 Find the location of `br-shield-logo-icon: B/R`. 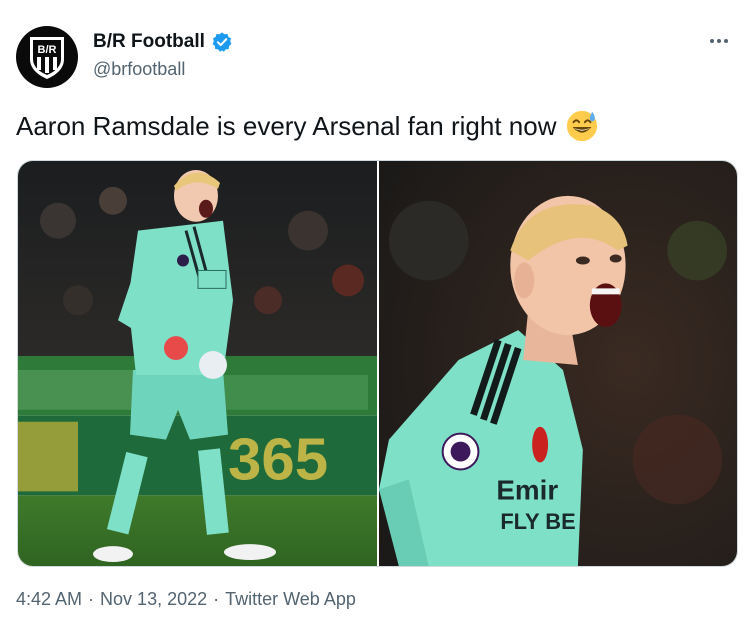

br-shield-logo-icon: B/R is located at coordinates (47, 58).